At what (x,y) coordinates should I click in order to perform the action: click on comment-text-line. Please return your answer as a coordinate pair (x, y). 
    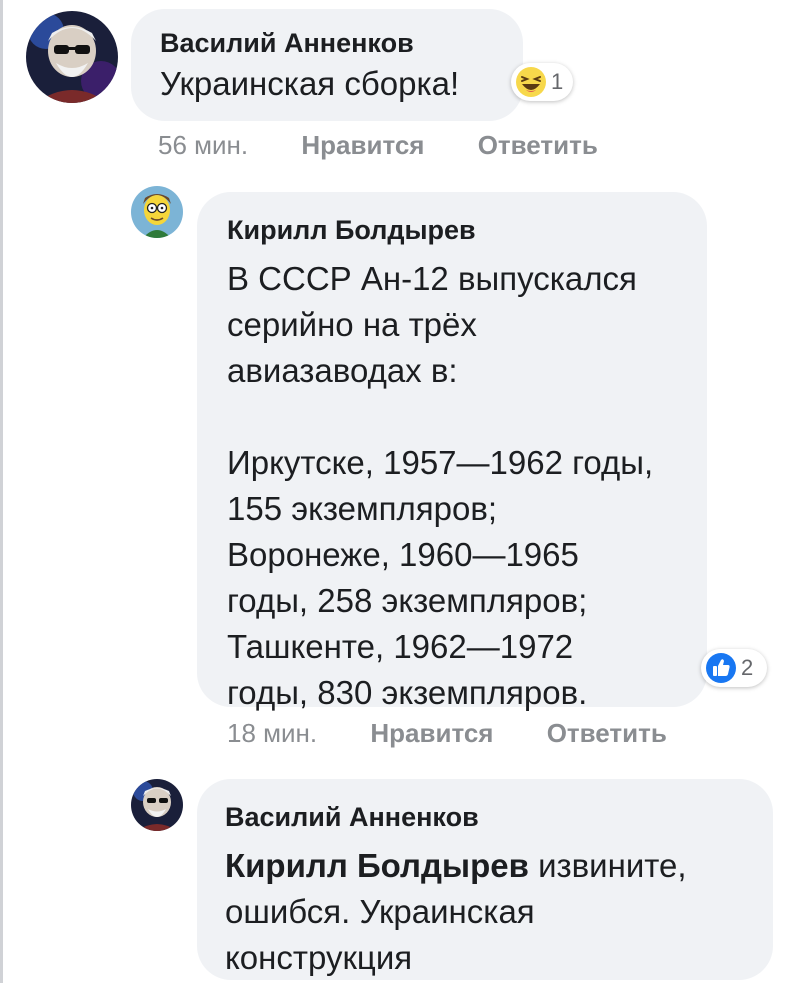
    Looking at the image, I should click on (467, 417).